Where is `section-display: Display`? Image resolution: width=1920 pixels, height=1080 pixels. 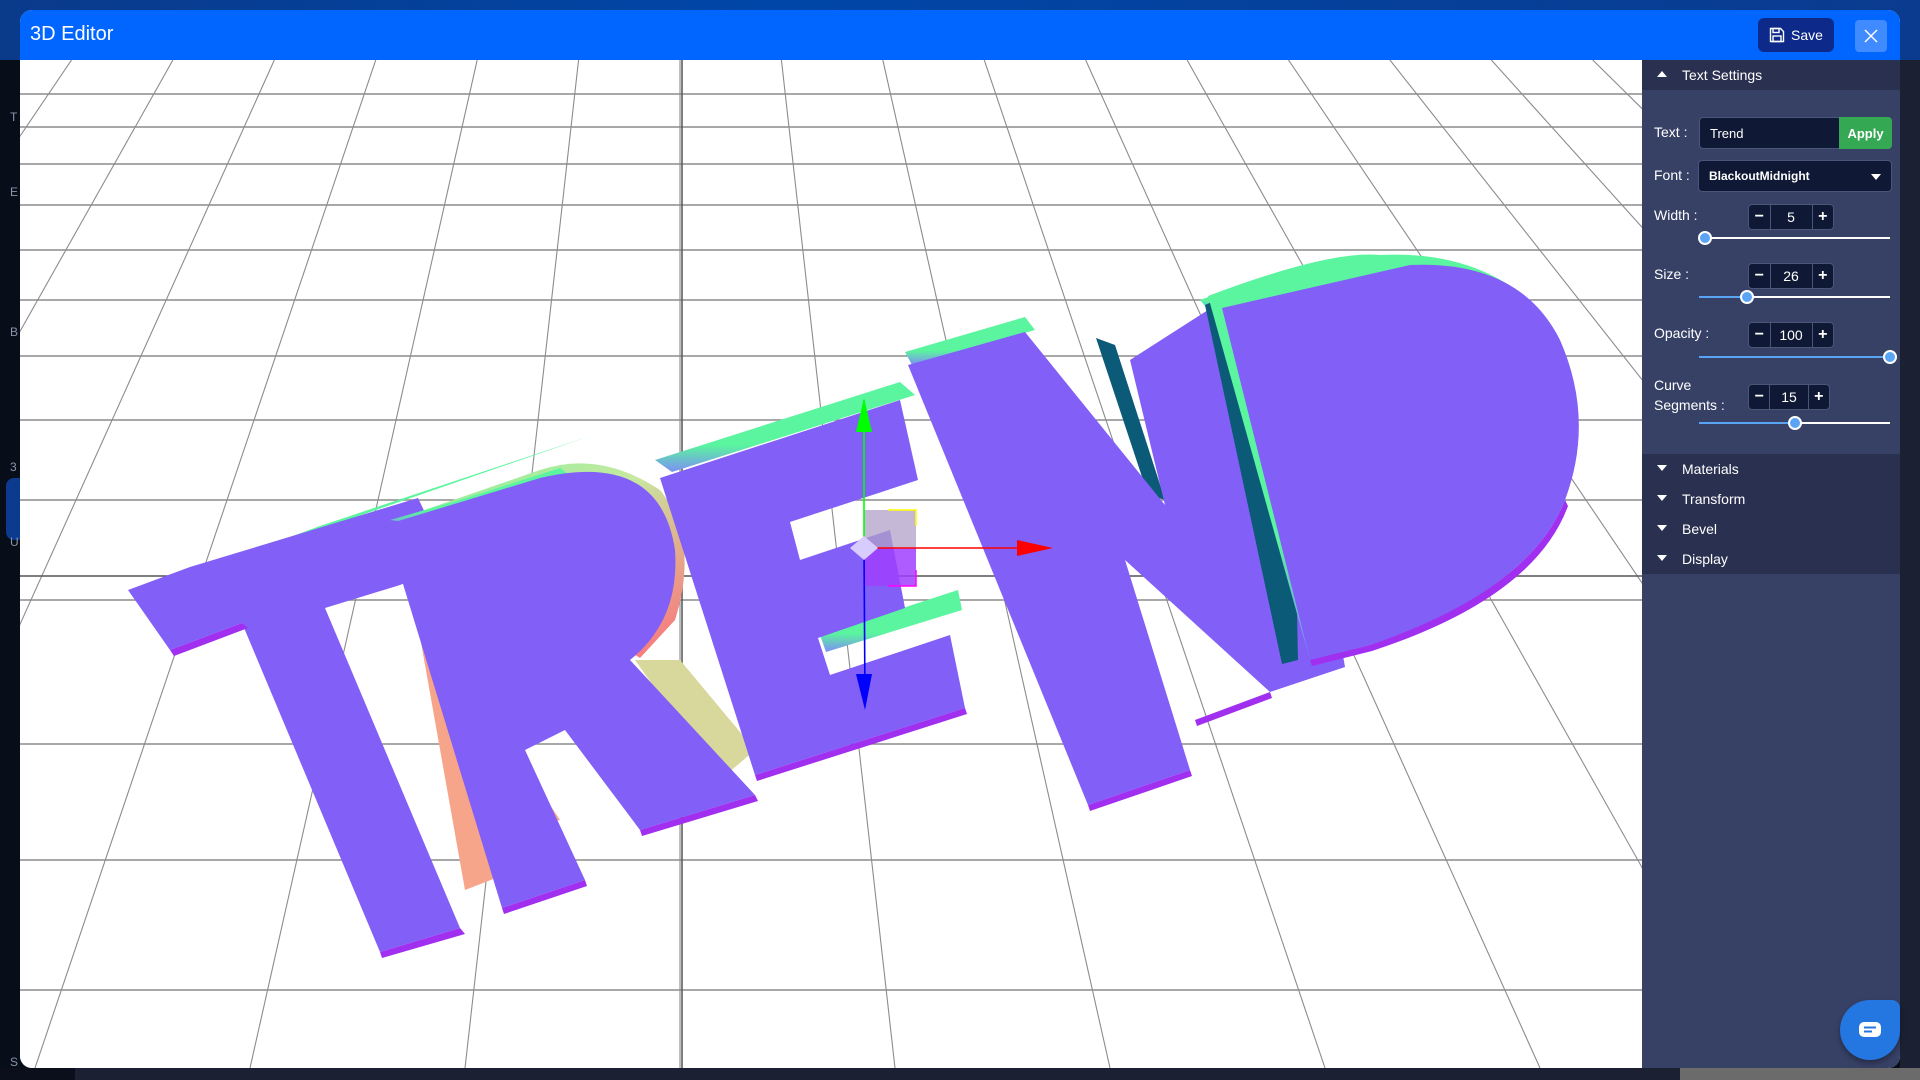
section-display: Display is located at coordinates (1771, 559).